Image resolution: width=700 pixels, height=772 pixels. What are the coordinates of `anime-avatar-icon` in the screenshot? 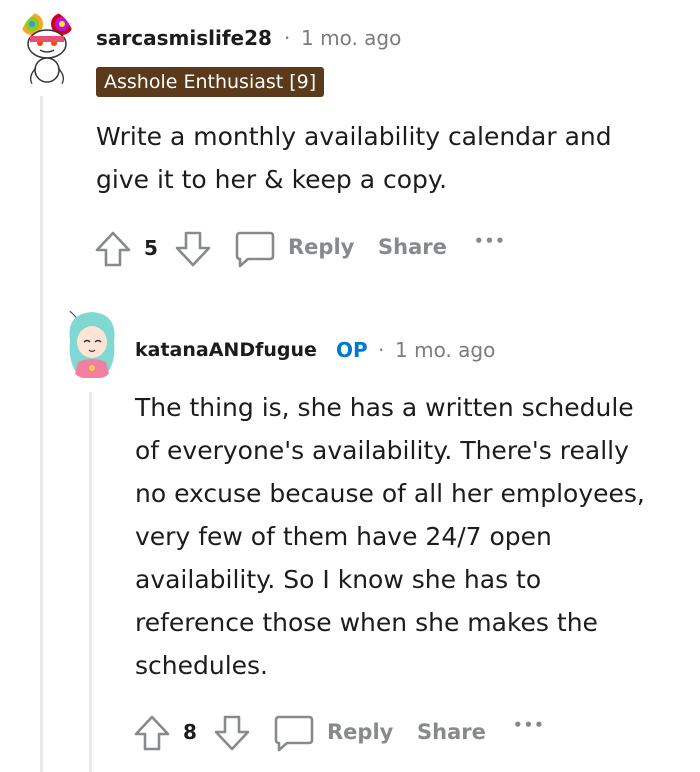 It's located at (89, 339).